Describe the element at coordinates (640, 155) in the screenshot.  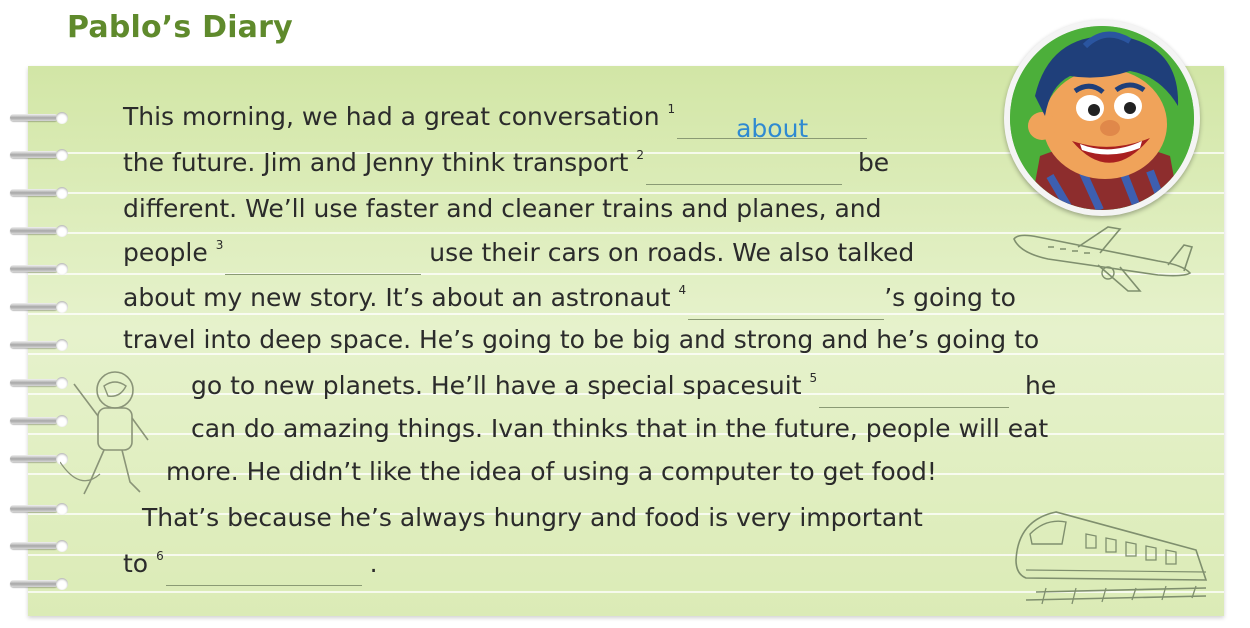
I see `blank-number: 2` at that location.